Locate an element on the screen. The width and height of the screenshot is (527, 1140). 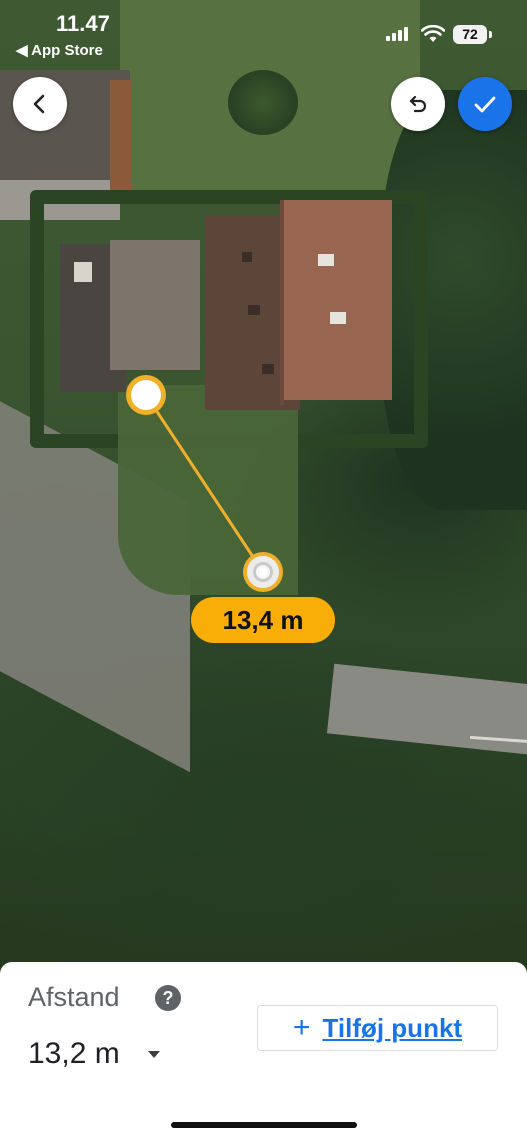
measurement-point-start is located at coordinates (146, 395).